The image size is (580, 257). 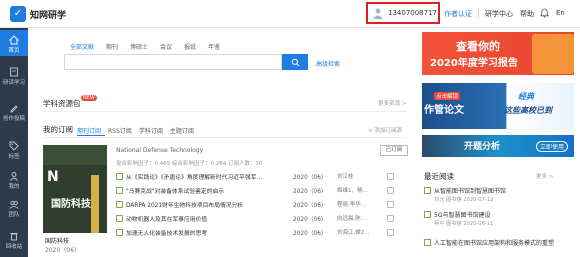 I want to click on user-icon, so click(x=14, y=176).